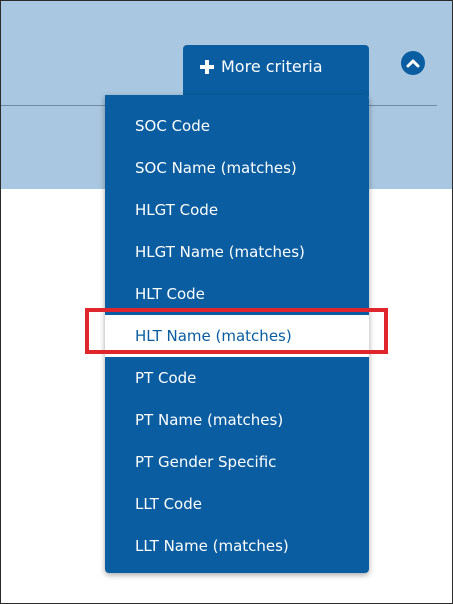 The height and width of the screenshot is (604, 453). I want to click on menu-item-llt-code: LLT Code, so click(237, 504).